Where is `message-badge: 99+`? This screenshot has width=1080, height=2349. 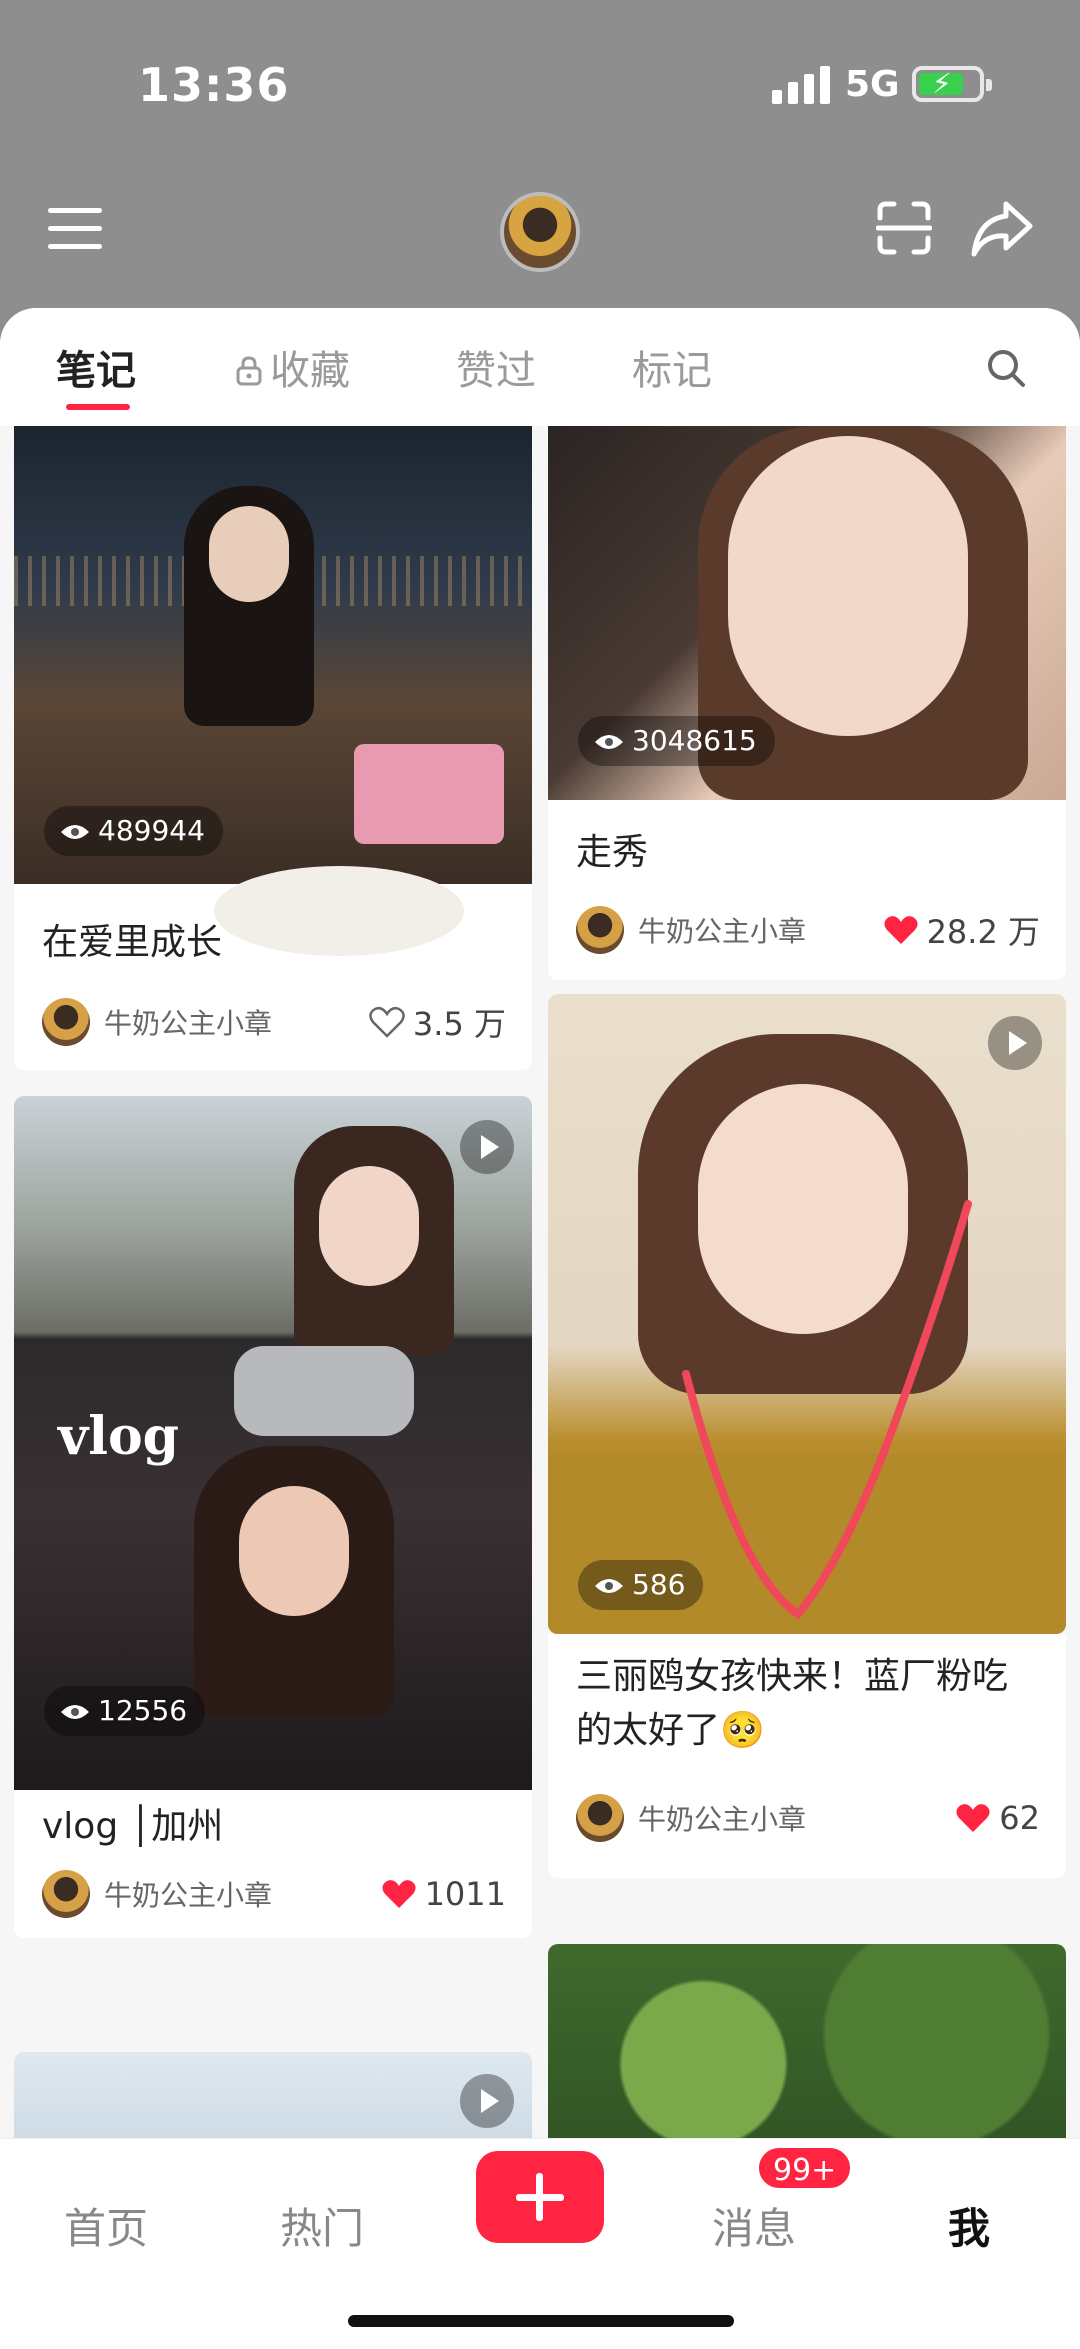 message-badge: 99+ is located at coordinates (805, 2168).